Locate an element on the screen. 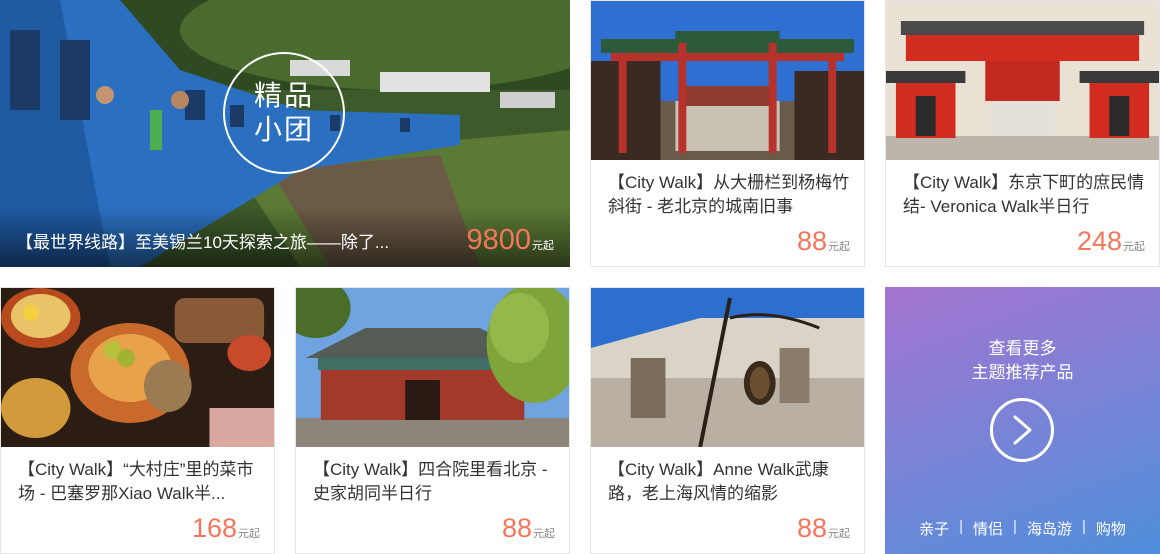 The image size is (1160, 554). featured-price: 9800元起 is located at coordinates (510, 240).